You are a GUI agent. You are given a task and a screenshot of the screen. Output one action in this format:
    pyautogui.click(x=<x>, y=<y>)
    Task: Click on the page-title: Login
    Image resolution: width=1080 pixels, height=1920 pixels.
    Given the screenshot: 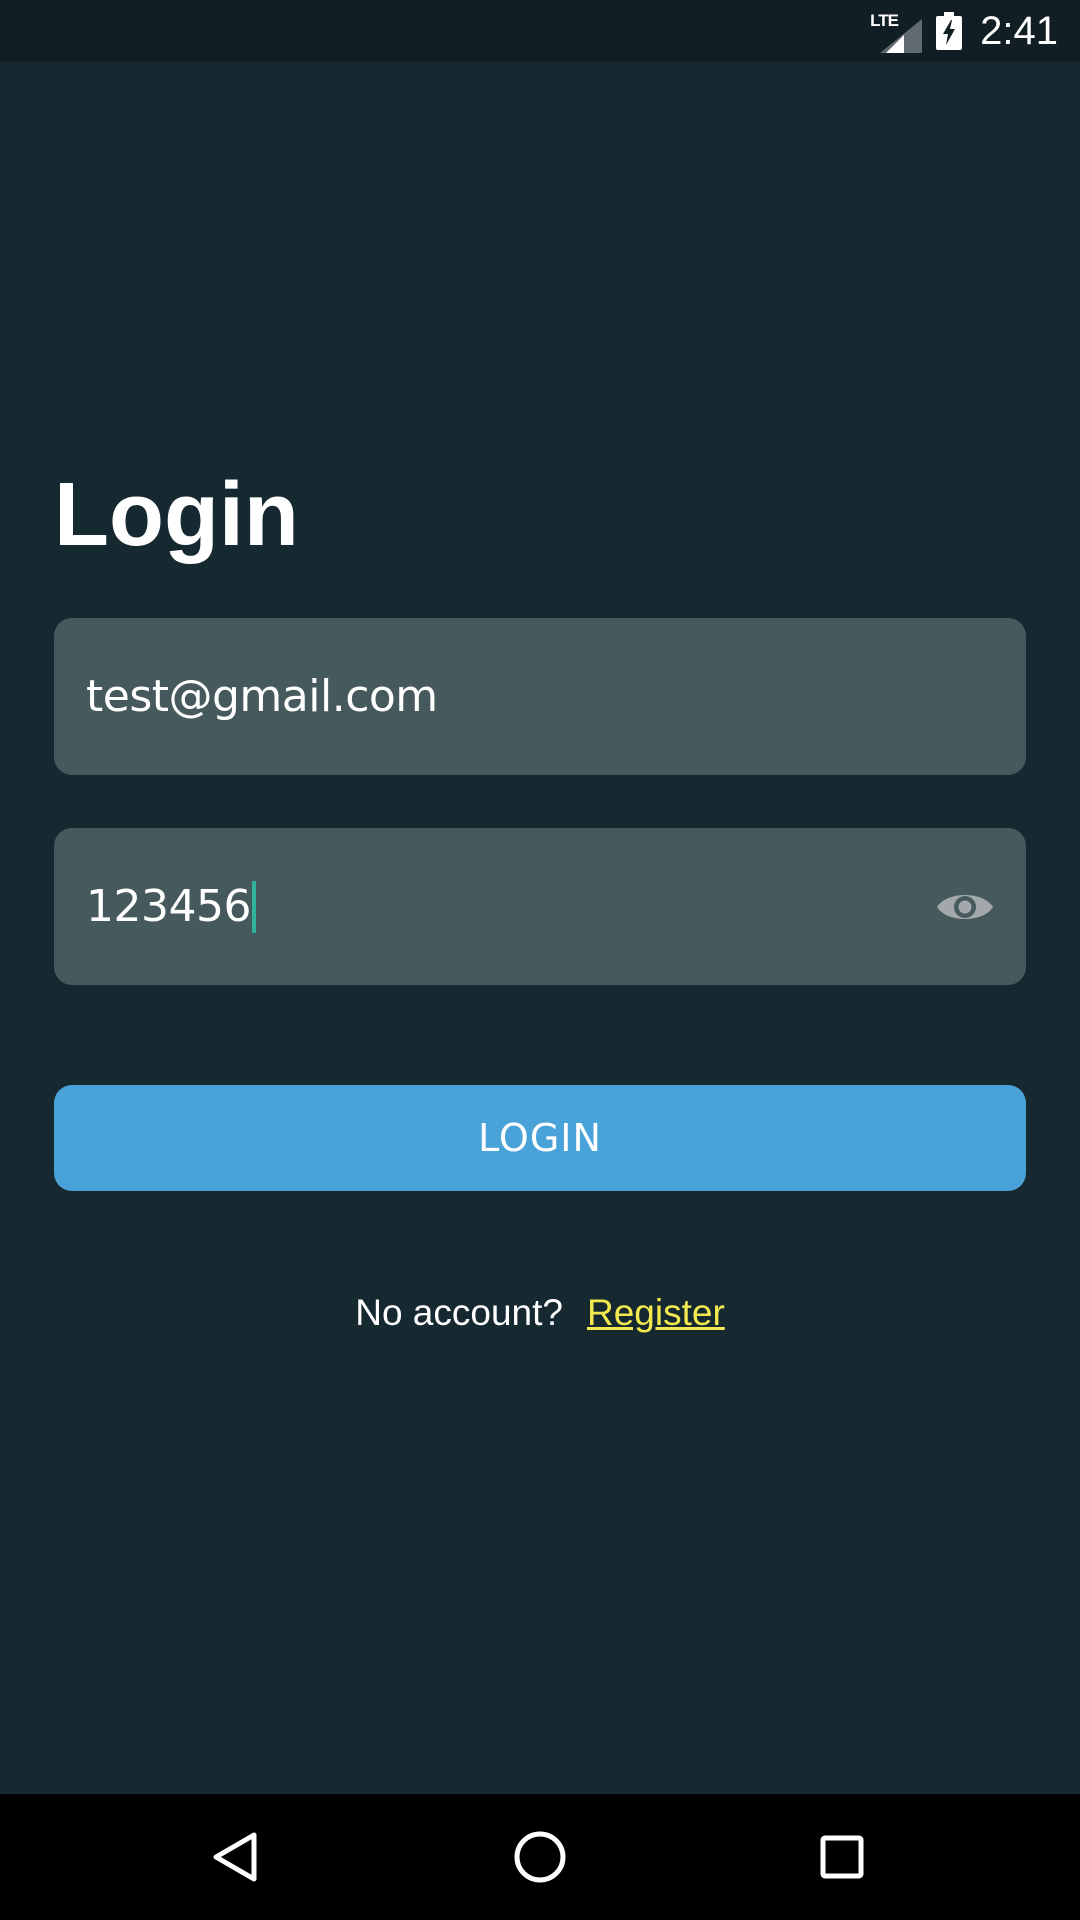 What is the action you would take?
    pyautogui.click(x=176, y=515)
    